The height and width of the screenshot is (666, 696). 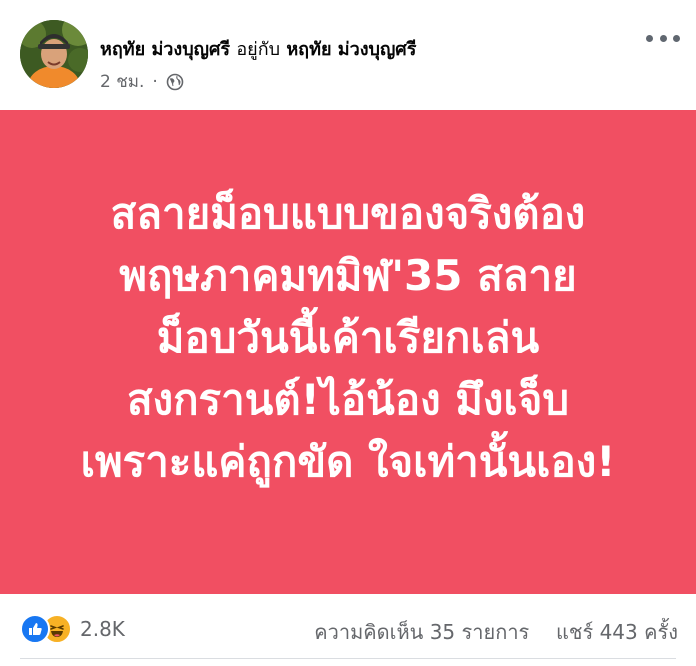 What do you see at coordinates (351, 49) in the screenshot?
I see `tagged-name: หฤทัย ม่วงบุญศรี` at bounding box center [351, 49].